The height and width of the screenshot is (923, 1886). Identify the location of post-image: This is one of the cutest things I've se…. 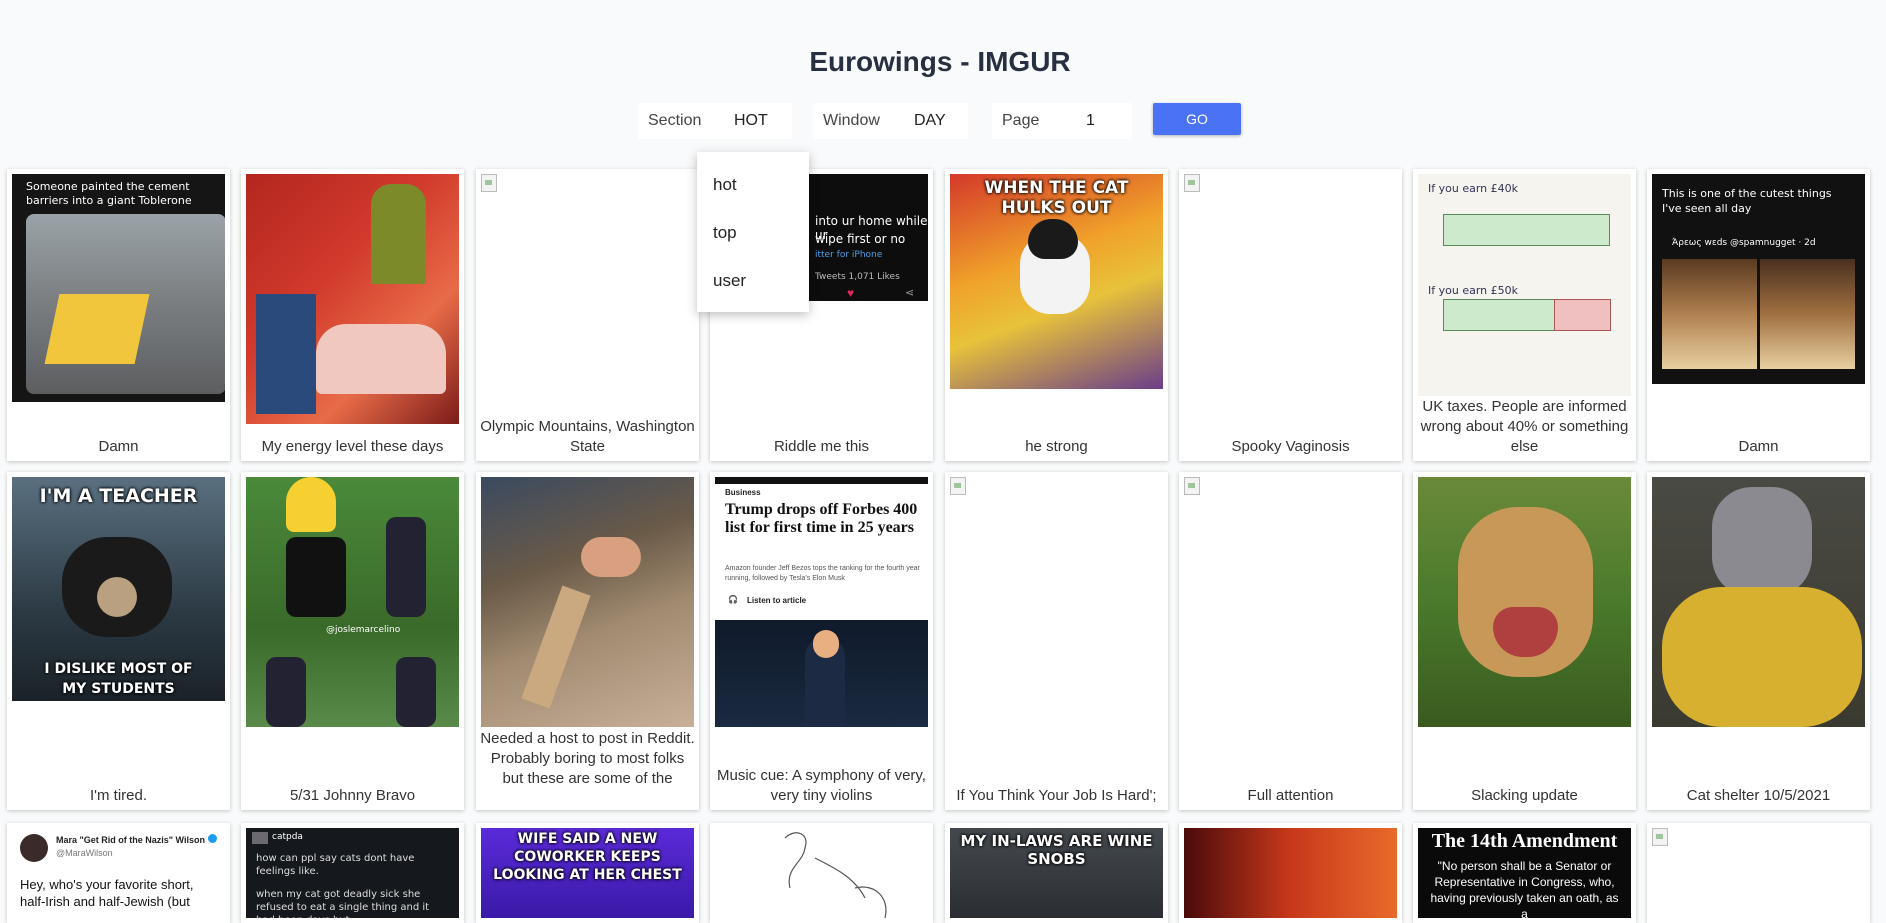
(1758, 279).